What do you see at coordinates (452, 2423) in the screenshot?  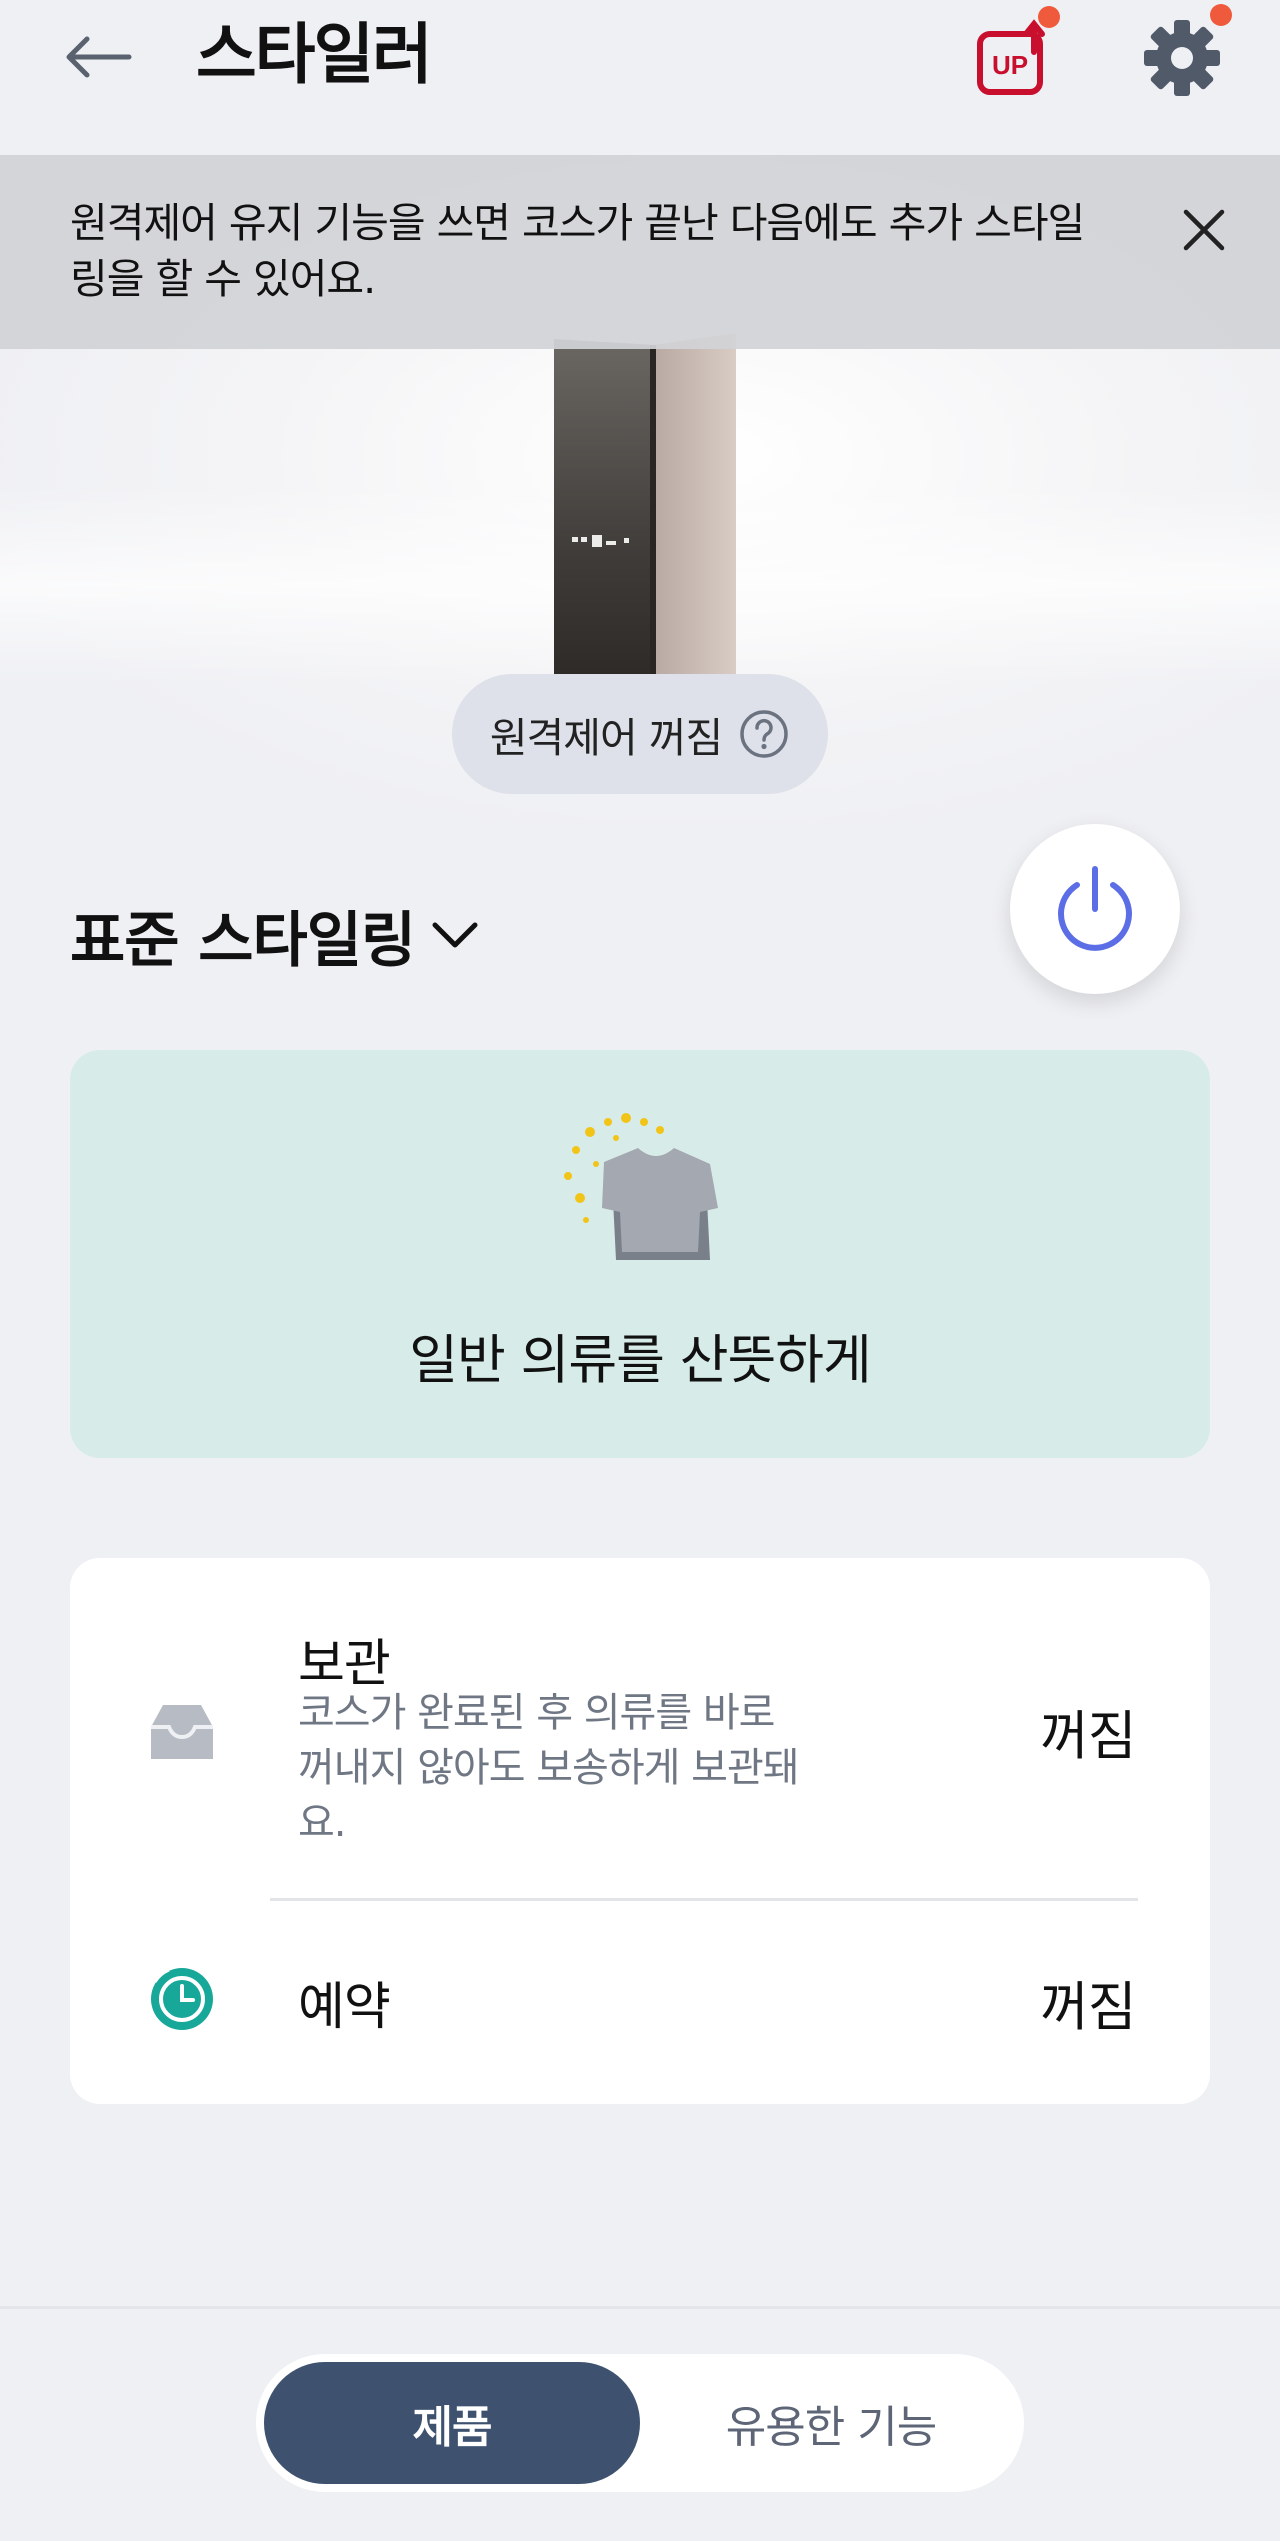 I see `tab-product: 제품` at bounding box center [452, 2423].